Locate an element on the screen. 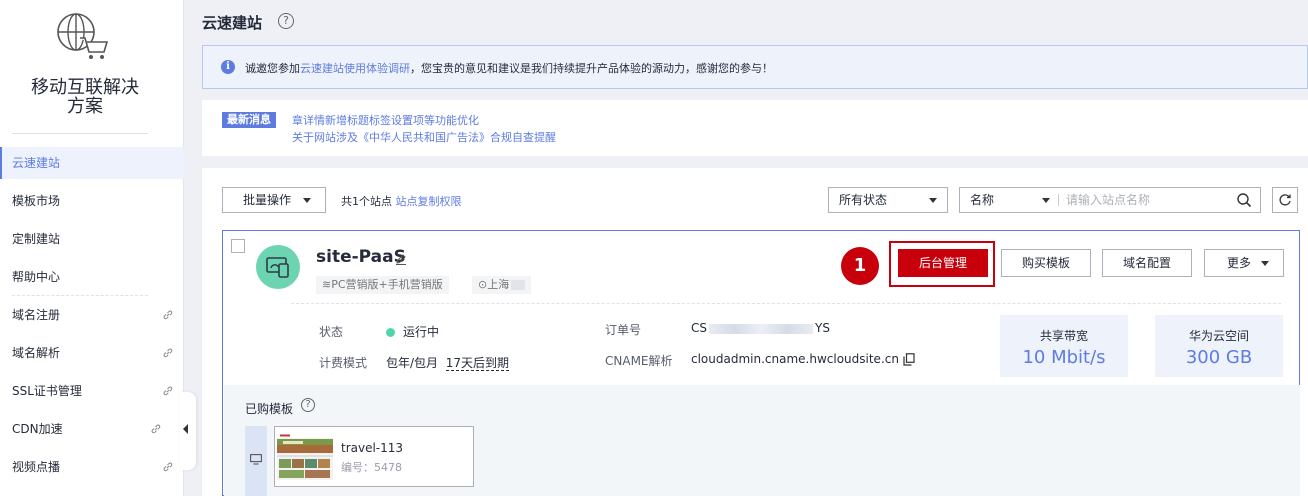 The height and width of the screenshot is (496, 1308). sidebar-item-help-center: 帮助中心 is located at coordinates (92, 277).